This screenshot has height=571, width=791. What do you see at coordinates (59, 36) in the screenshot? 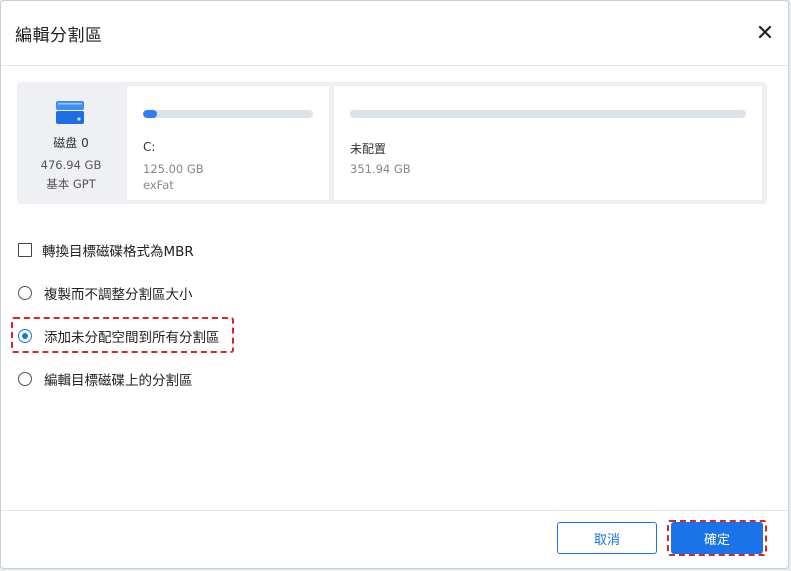
I see `dialog-title: 編輯分割區` at bounding box center [59, 36].